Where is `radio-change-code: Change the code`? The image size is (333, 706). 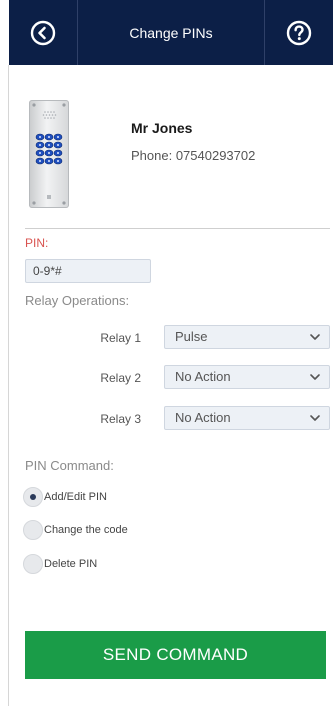 radio-change-code: Change the code is located at coordinates (75, 530).